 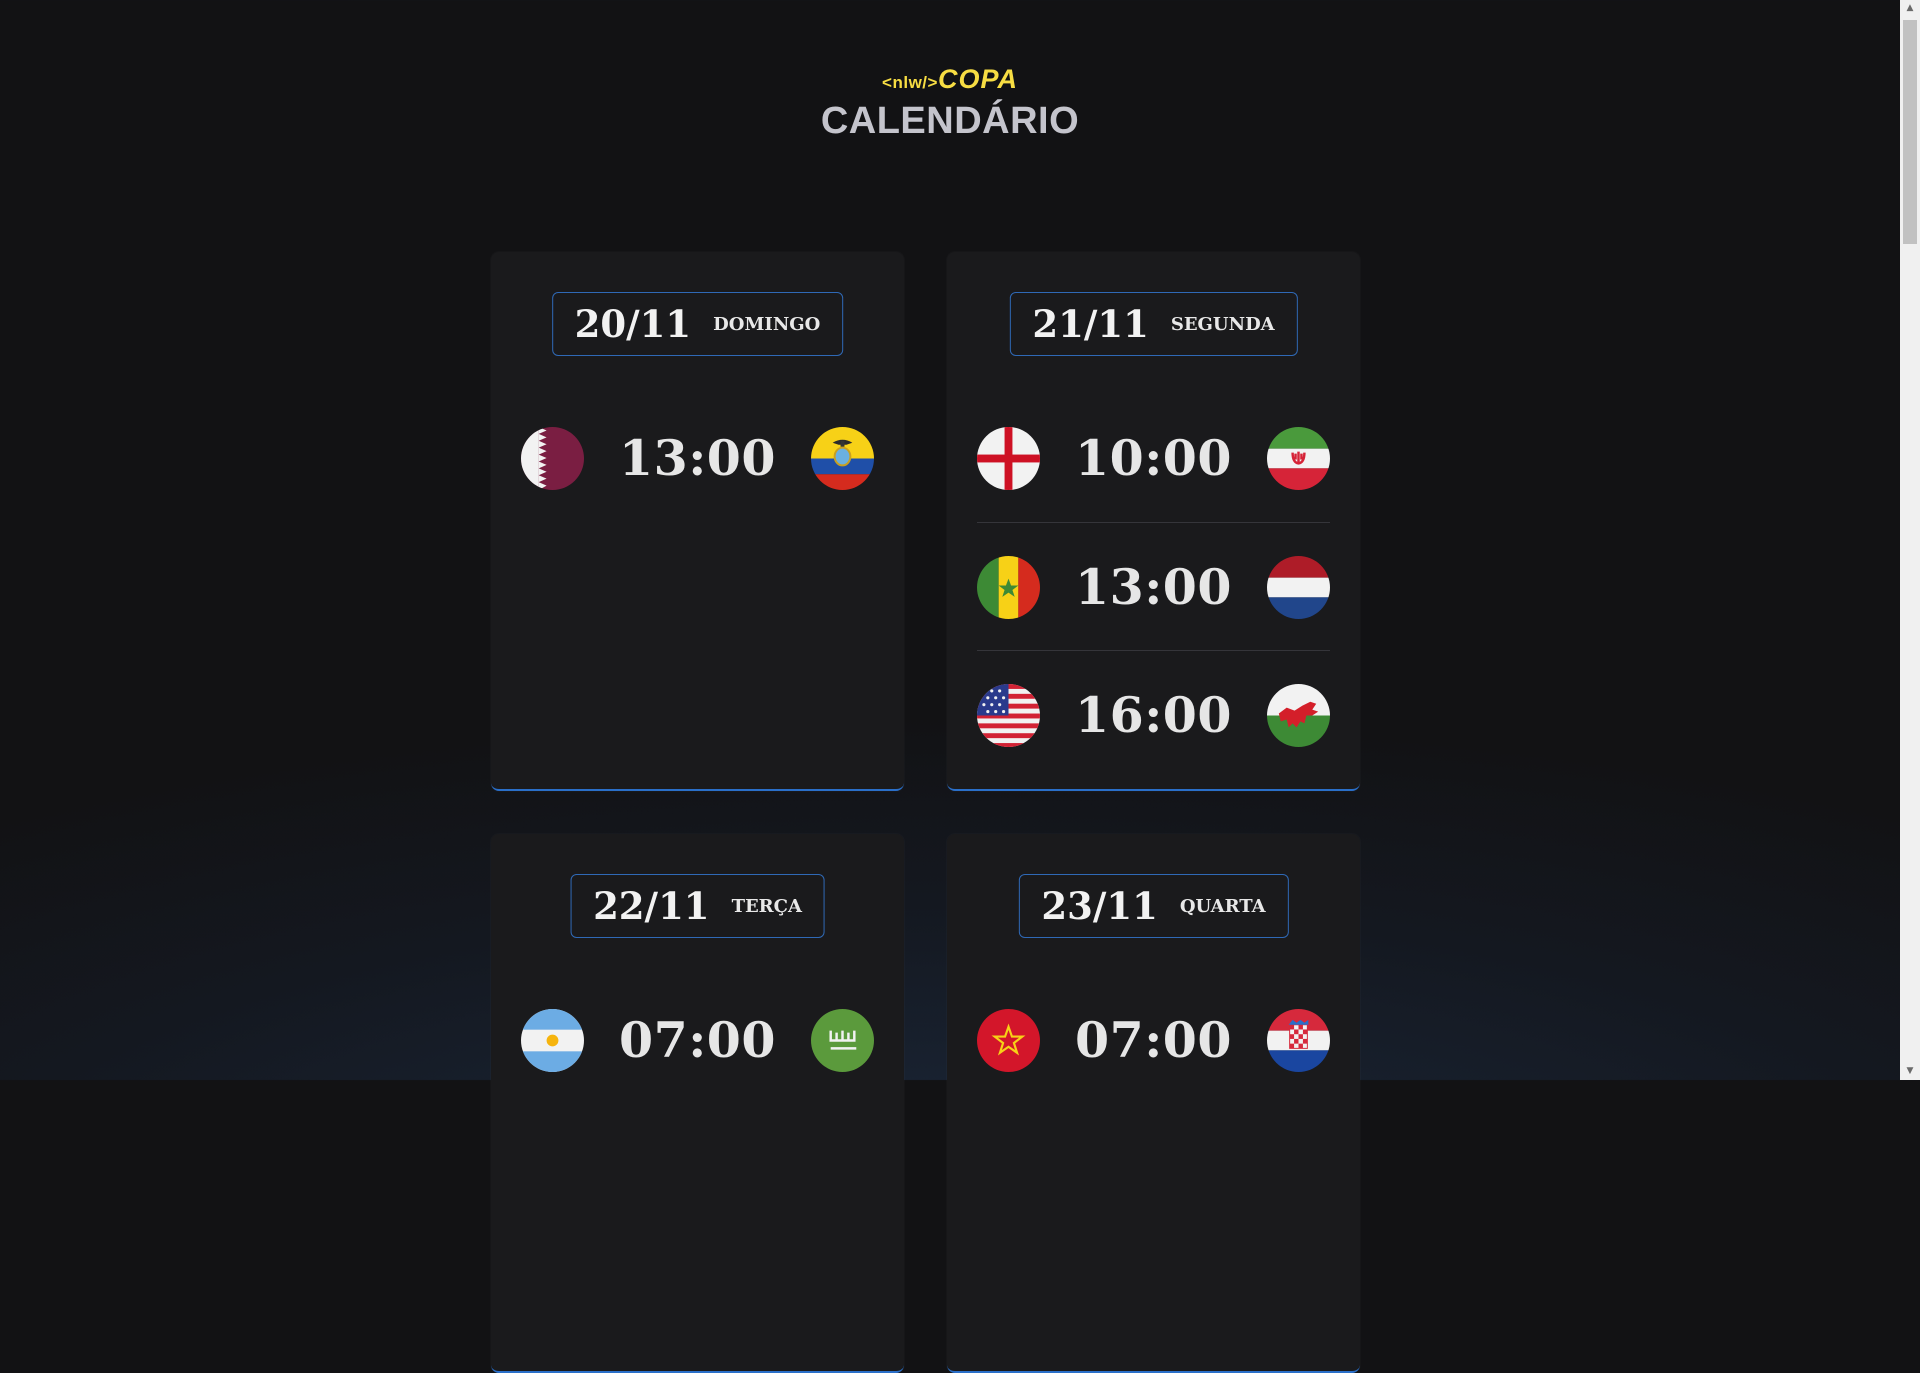 I want to click on game-row: 16:00, so click(x=1153, y=714).